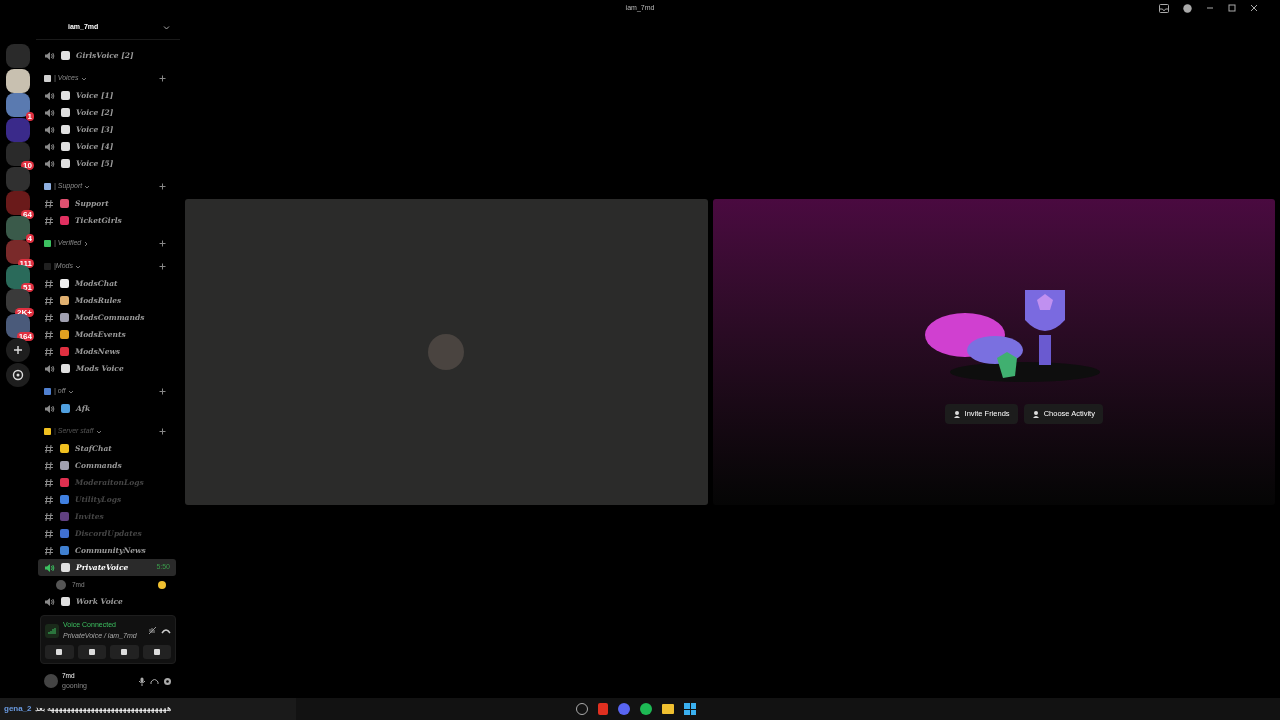  What do you see at coordinates (1164, 8) in the screenshot?
I see `inbox-icon` at bounding box center [1164, 8].